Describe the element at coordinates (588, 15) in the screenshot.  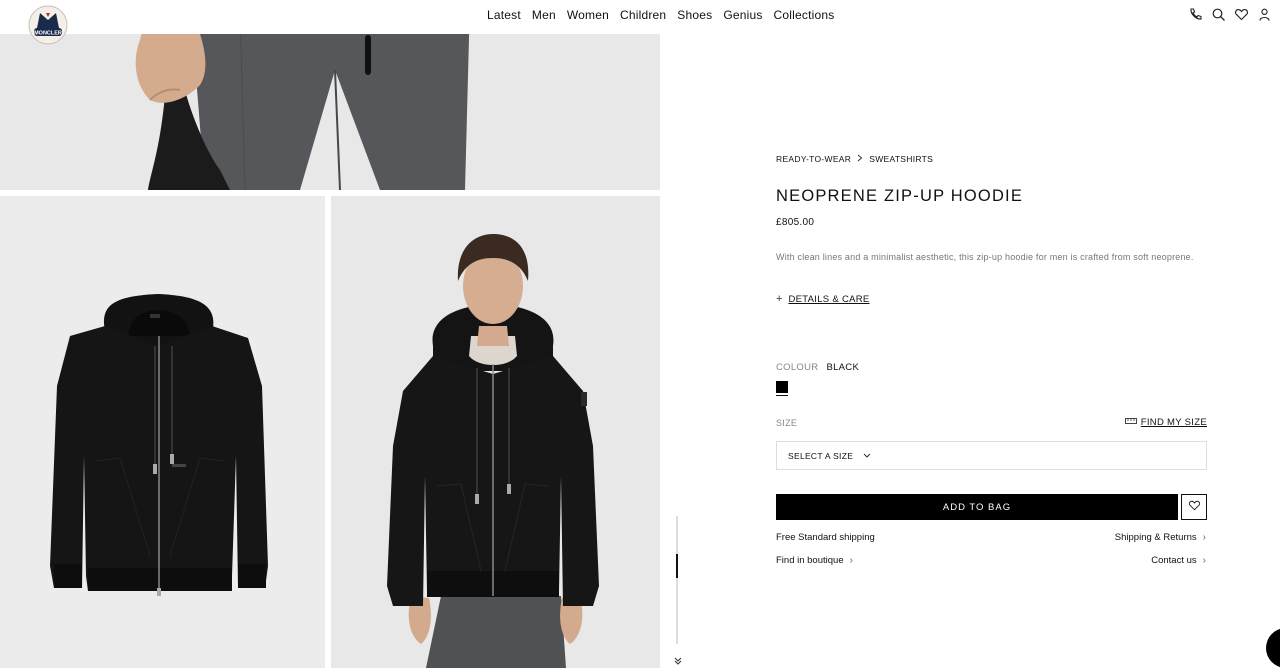
I see `nav-women: Women` at that location.